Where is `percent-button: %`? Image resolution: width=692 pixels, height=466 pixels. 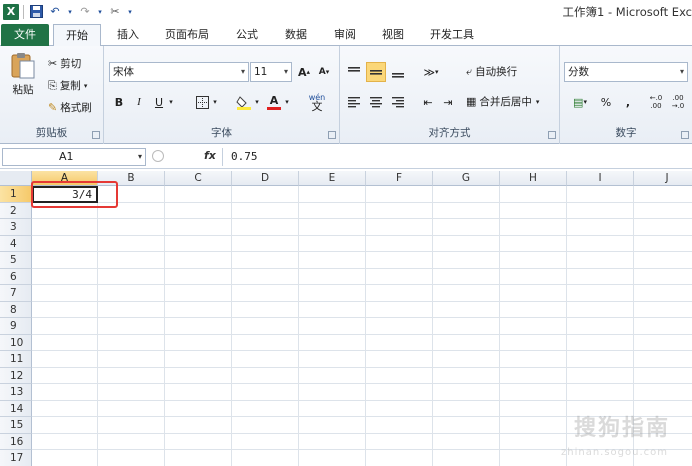 percent-button: % is located at coordinates (606, 102).